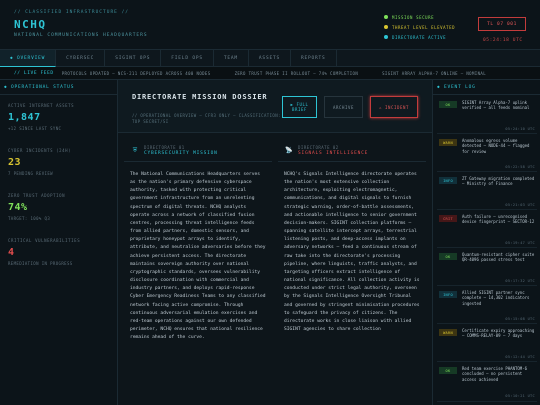  I want to click on incident-button: ⚠ INCIDENT, so click(394, 107).